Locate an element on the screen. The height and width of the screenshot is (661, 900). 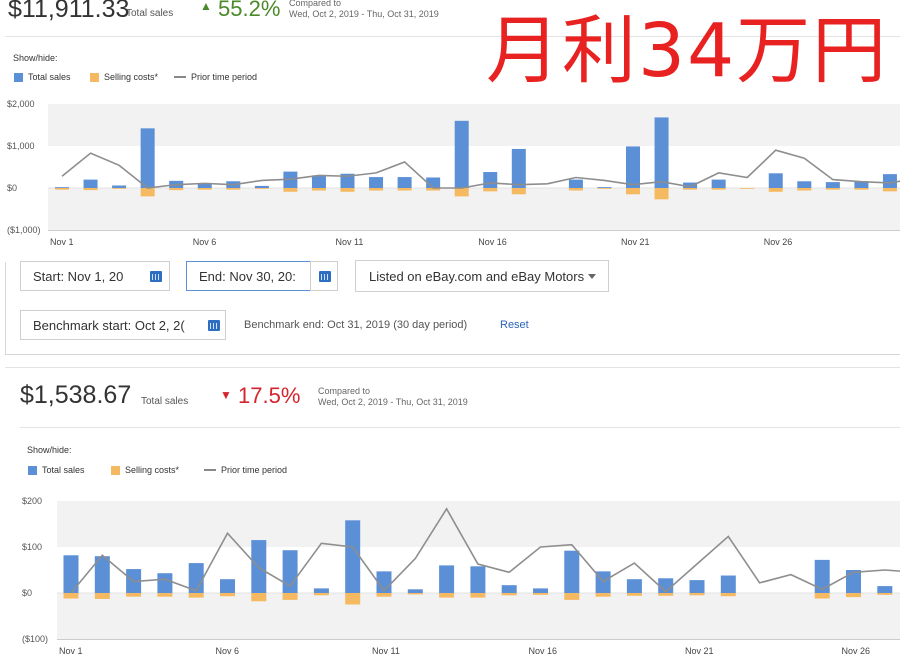
end-date-value: End: Nov 30, 20: is located at coordinates (247, 276).